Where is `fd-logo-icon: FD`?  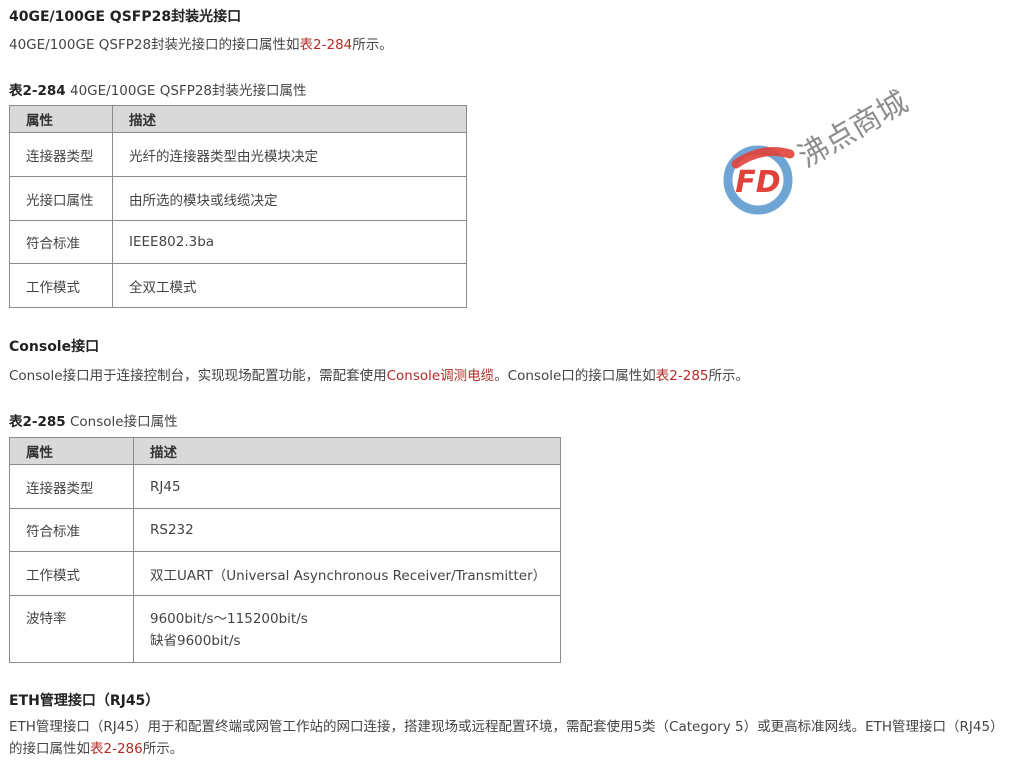 fd-logo-icon: FD is located at coordinates (759, 180).